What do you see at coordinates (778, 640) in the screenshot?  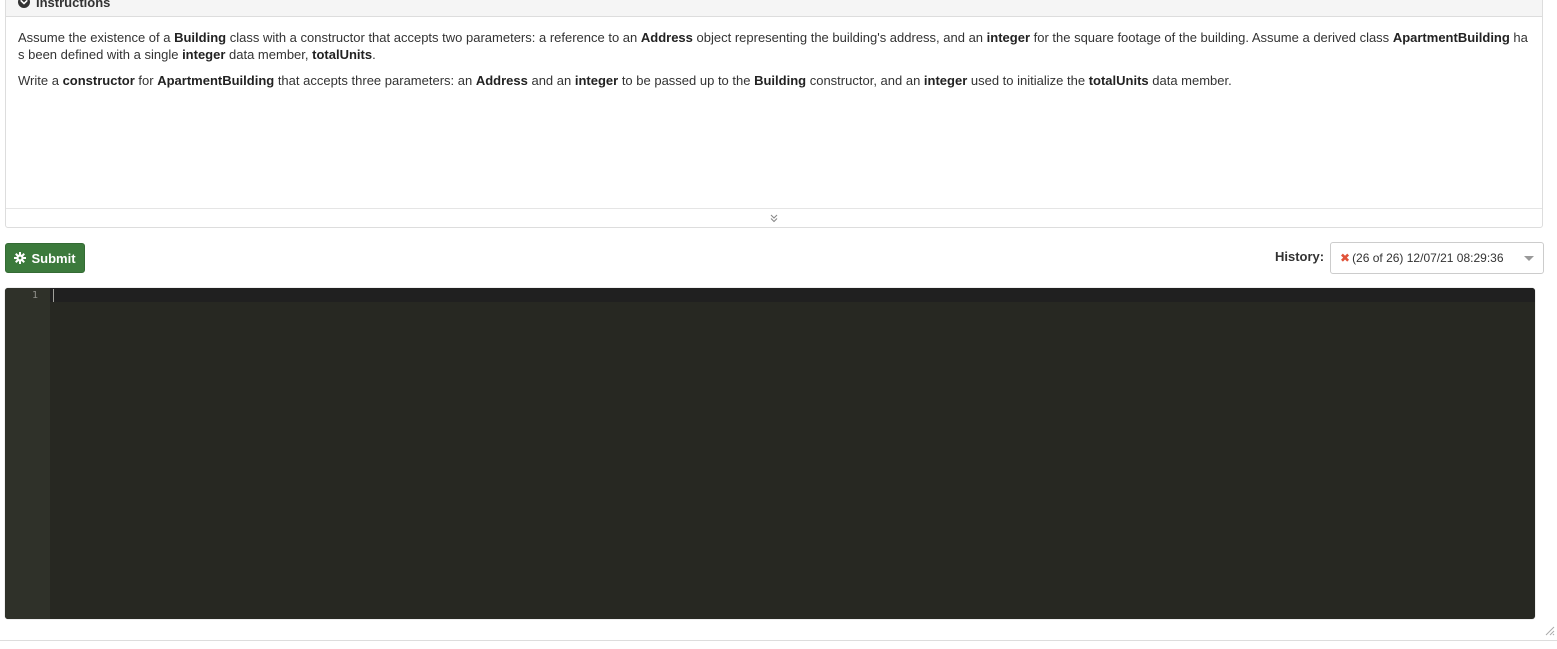 I see `divider` at bounding box center [778, 640].